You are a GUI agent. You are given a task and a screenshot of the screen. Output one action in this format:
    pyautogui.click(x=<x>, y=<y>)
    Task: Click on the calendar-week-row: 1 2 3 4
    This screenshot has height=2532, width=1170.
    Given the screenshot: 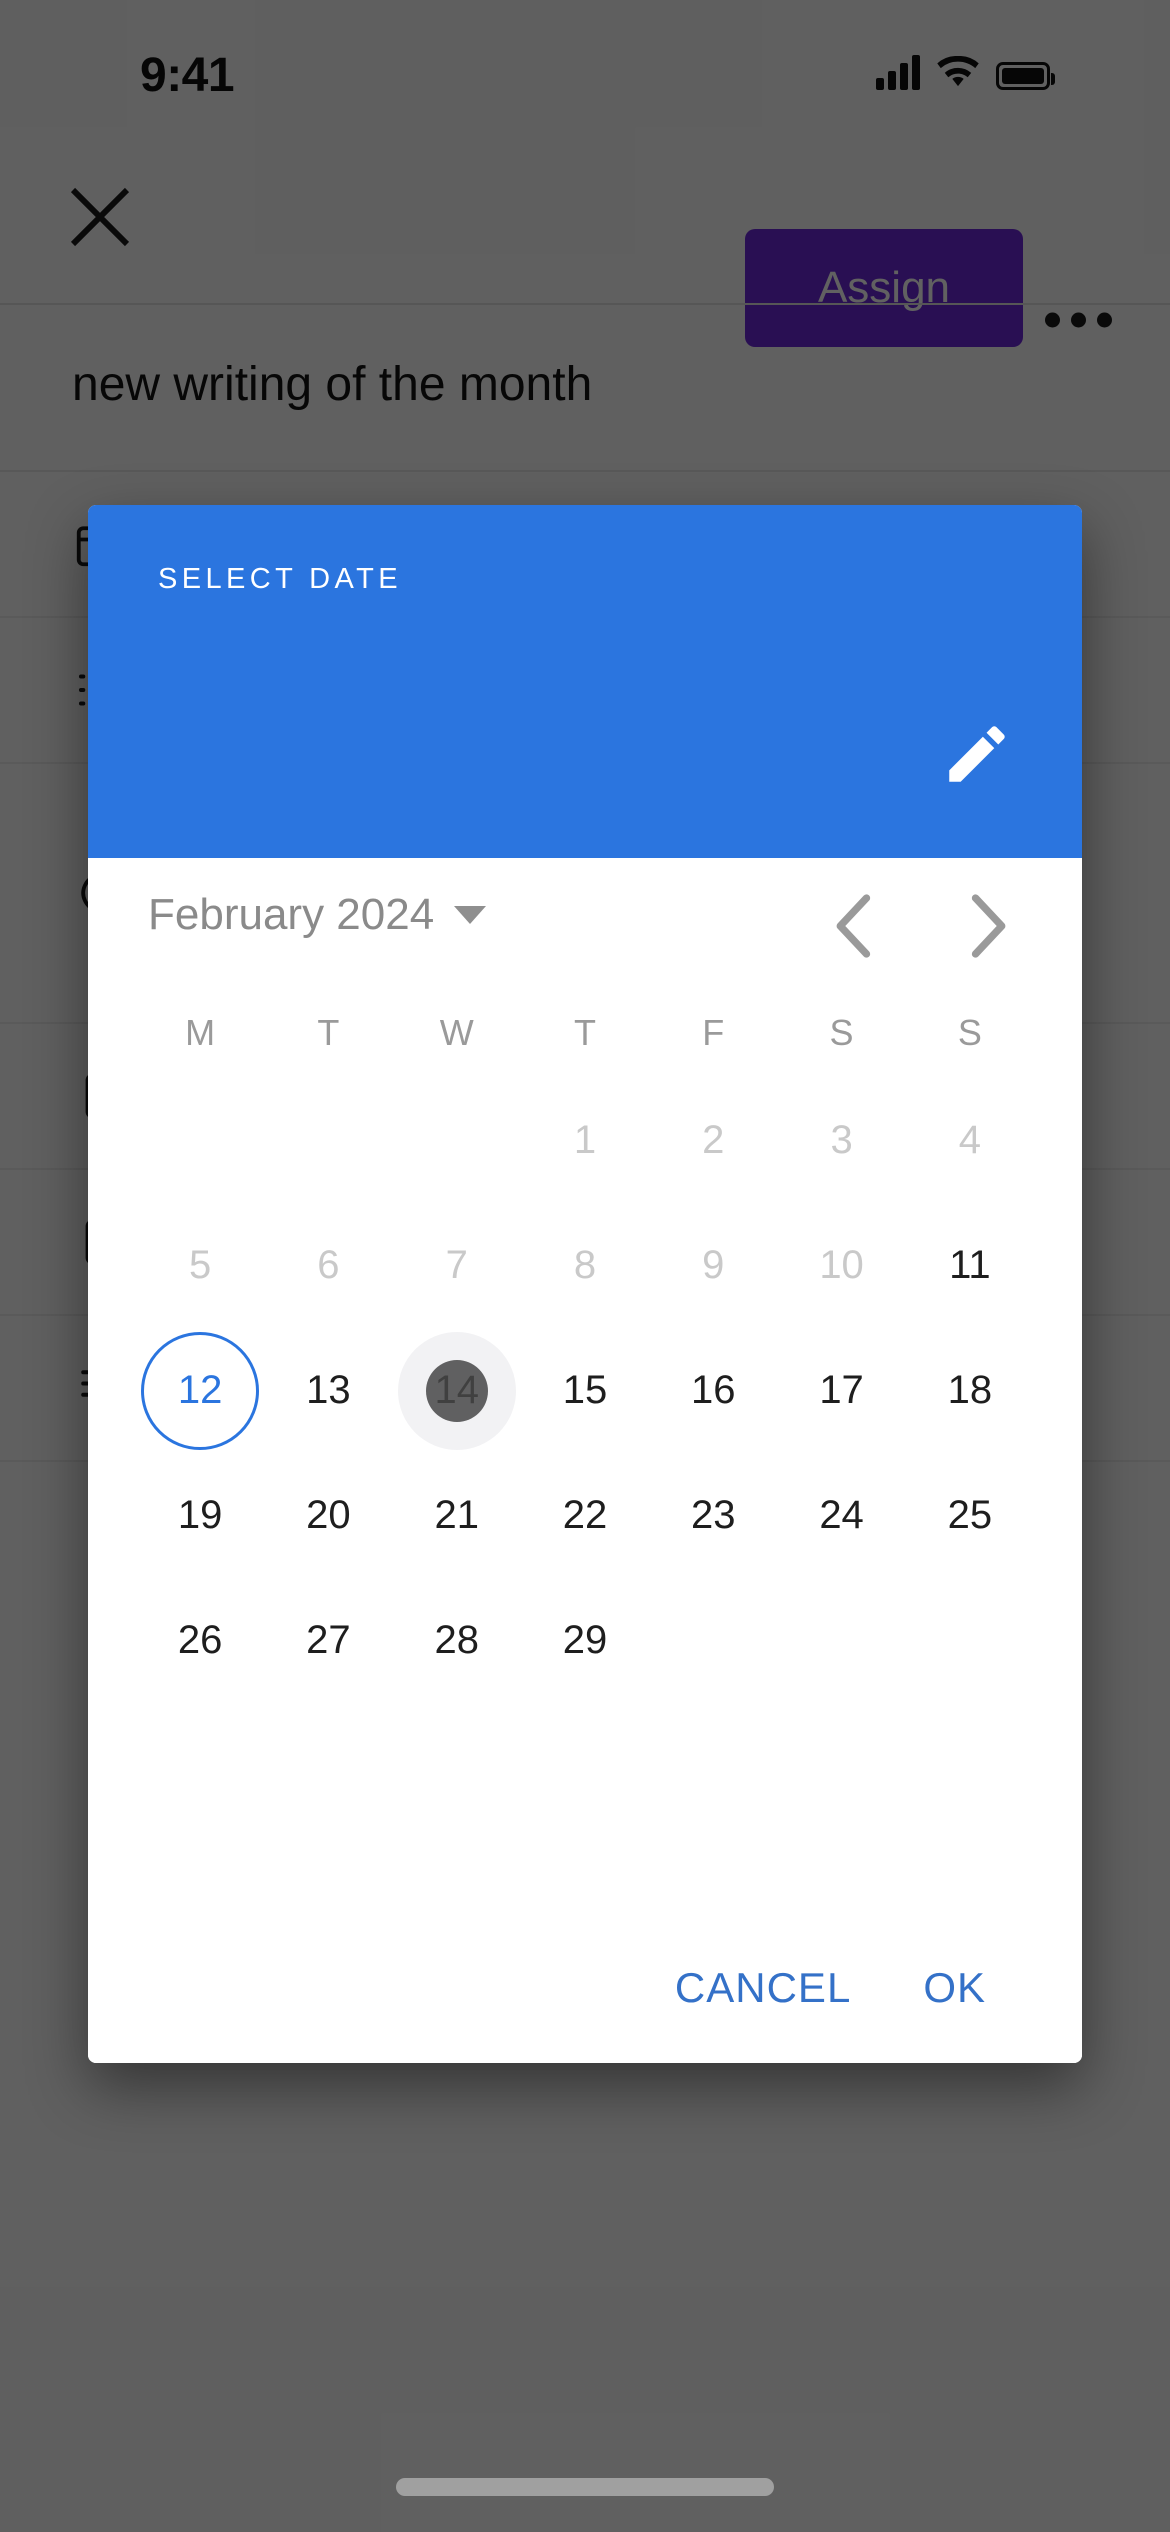 What is the action you would take?
    pyautogui.click(x=585, y=1140)
    